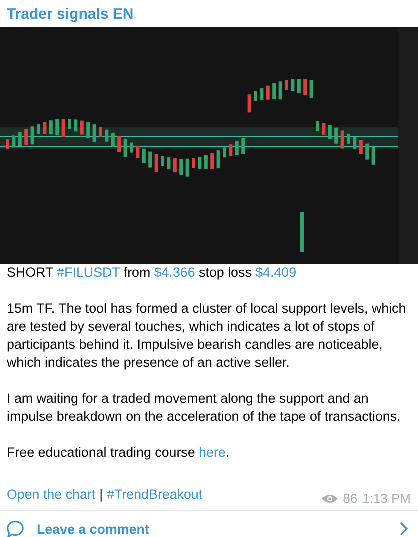  Describe the element at coordinates (276, 272) in the screenshot. I see `post-link: $4.409` at that location.